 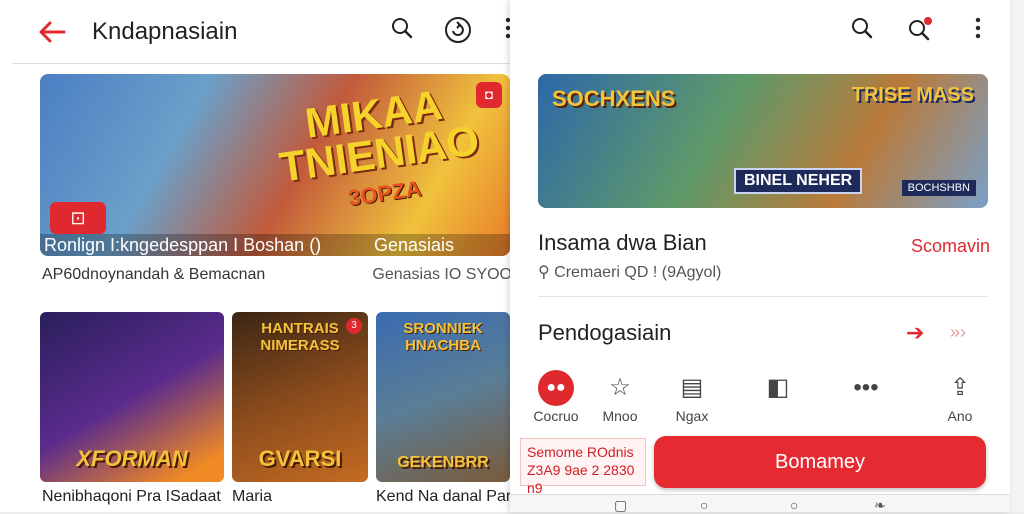 I want to click on action-share: ⇪ Ano, so click(x=960, y=397).